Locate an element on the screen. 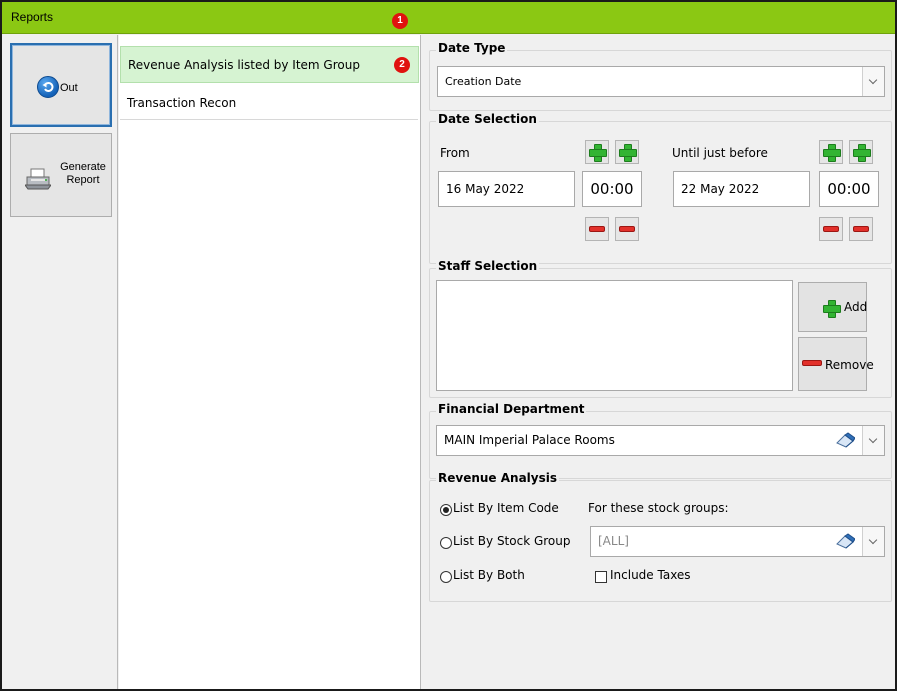 The image size is (897, 691). until-time-value: 00:00 is located at coordinates (849, 189).